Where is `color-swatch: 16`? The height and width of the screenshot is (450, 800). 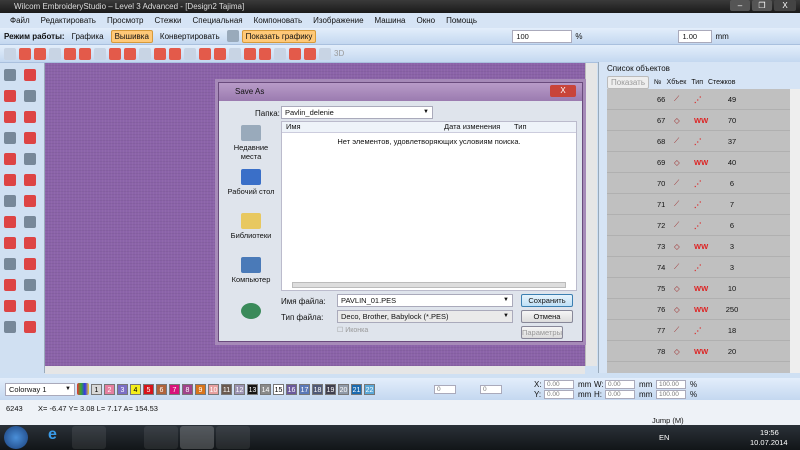
color-swatch: 16 is located at coordinates (291, 389).